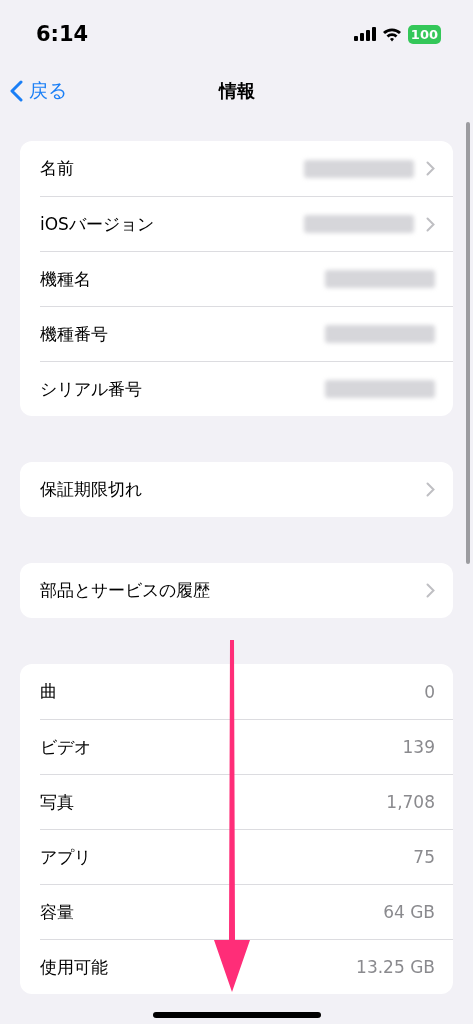 The width and height of the screenshot is (473, 1024). I want to click on row-label: アプリ, so click(66, 857).